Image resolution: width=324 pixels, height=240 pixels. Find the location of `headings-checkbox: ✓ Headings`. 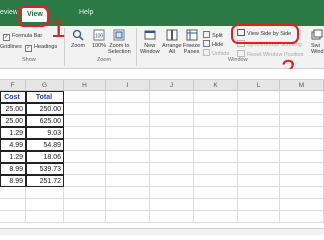

headings-checkbox: ✓ Headings is located at coordinates (41, 48).